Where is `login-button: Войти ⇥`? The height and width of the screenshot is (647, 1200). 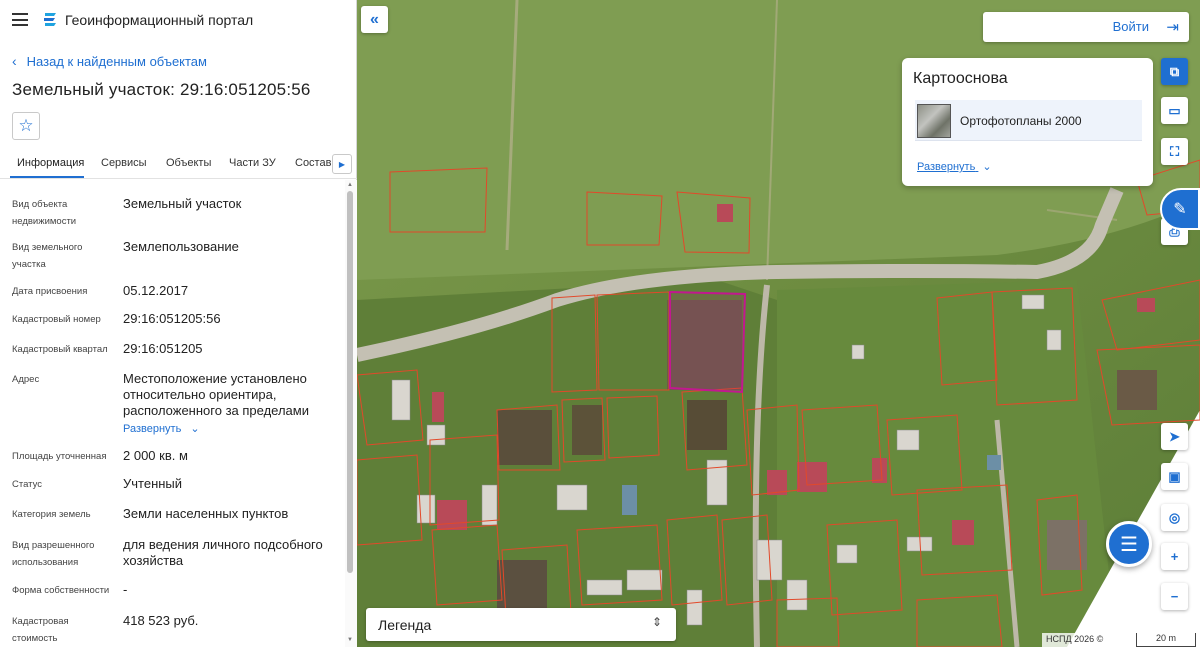 login-button: Войти ⇥ is located at coordinates (1086, 27).